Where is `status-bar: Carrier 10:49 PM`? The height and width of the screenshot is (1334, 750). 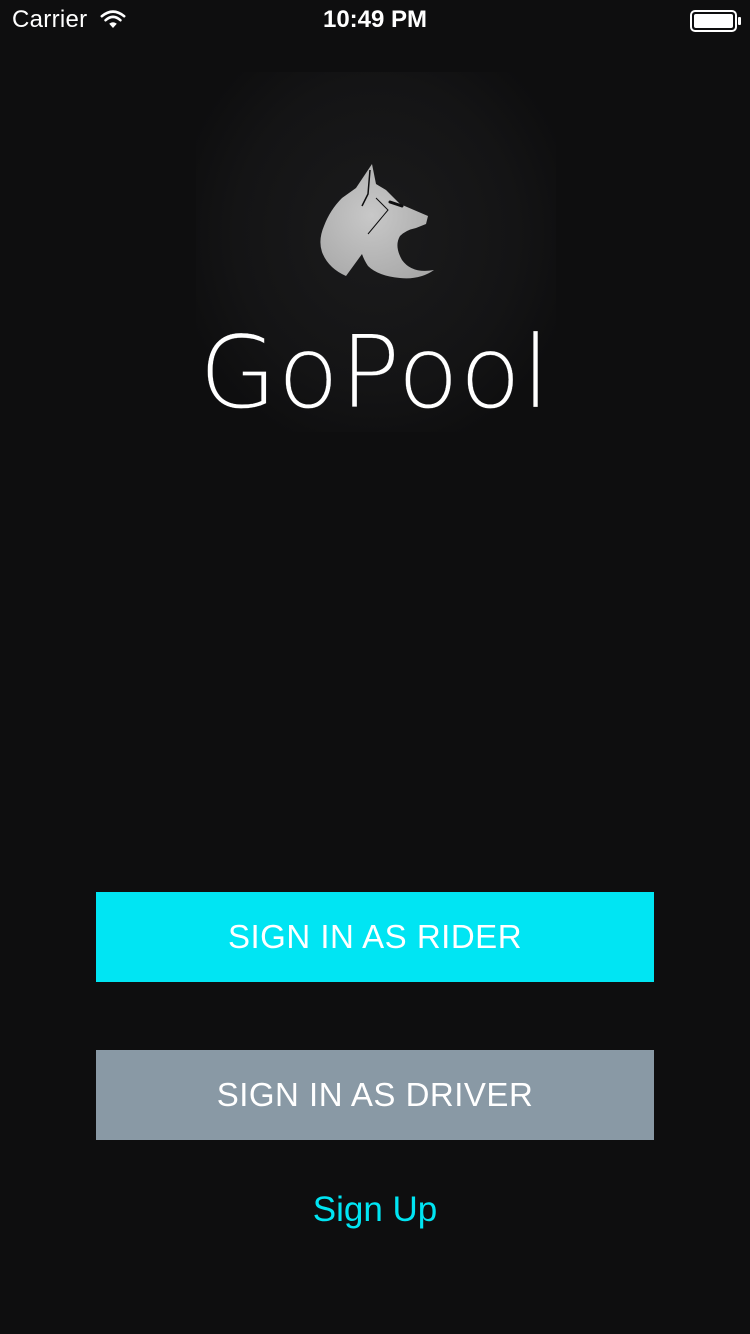 status-bar: Carrier 10:49 PM is located at coordinates (375, 20).